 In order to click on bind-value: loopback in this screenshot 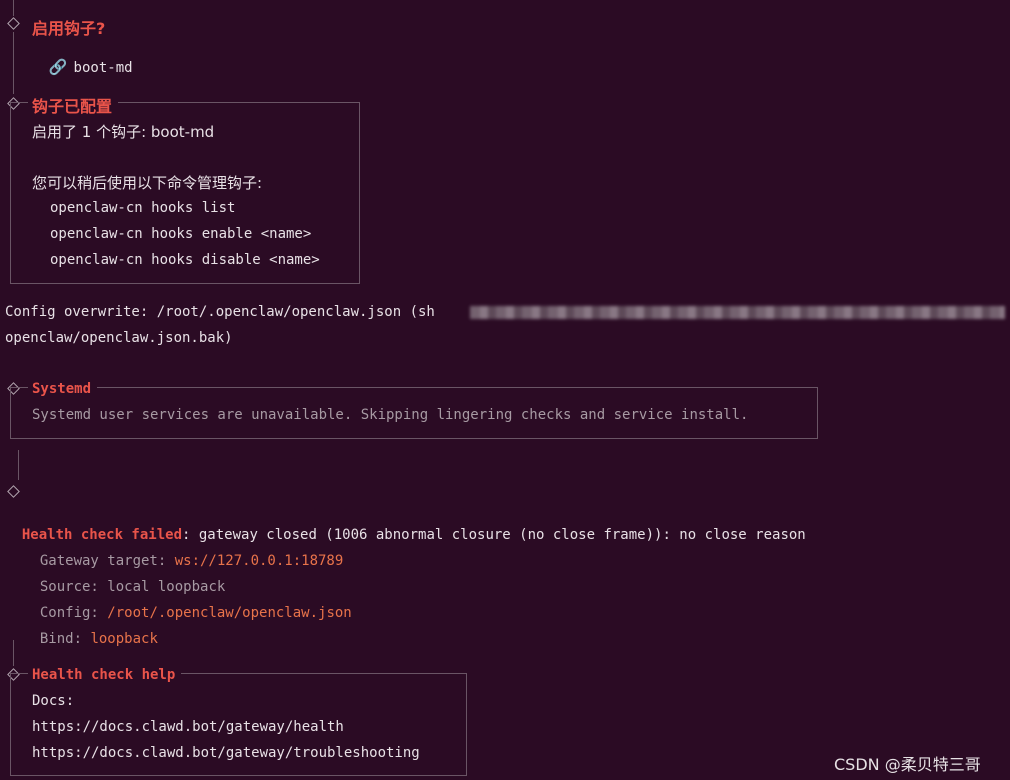, I will do `click(124, 639)`.